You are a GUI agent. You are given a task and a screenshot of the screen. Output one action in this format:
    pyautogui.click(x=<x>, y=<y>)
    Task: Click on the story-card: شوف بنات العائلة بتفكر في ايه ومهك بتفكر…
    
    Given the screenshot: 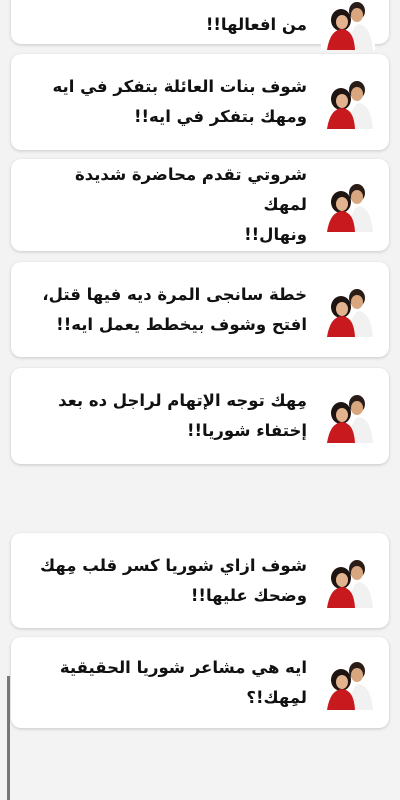 What is the action you would take?
    pyautogui.click(x=200, y=102)
    